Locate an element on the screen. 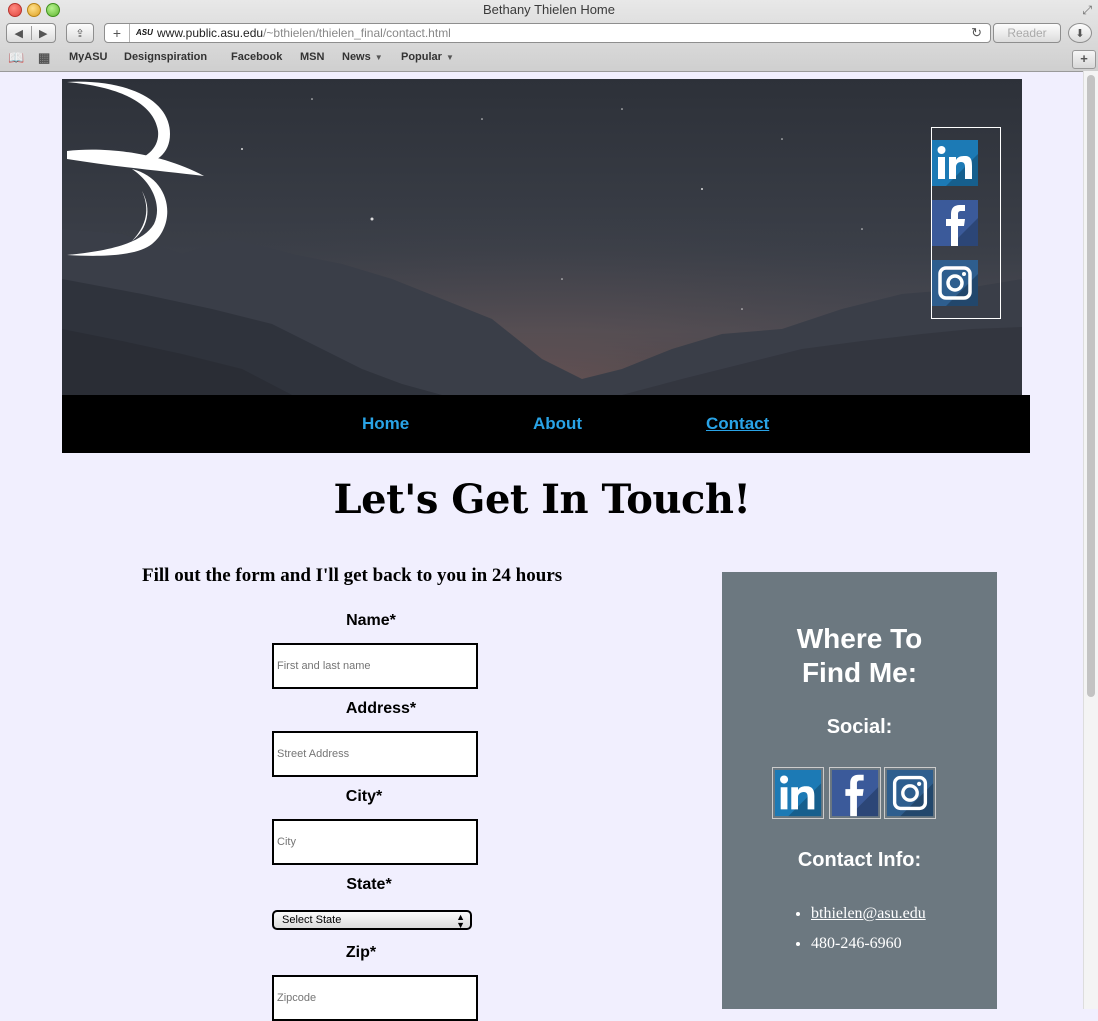 This screenshot has width=1098, height=1021. nav-home-link: Home is located at coordinates (385, 424).